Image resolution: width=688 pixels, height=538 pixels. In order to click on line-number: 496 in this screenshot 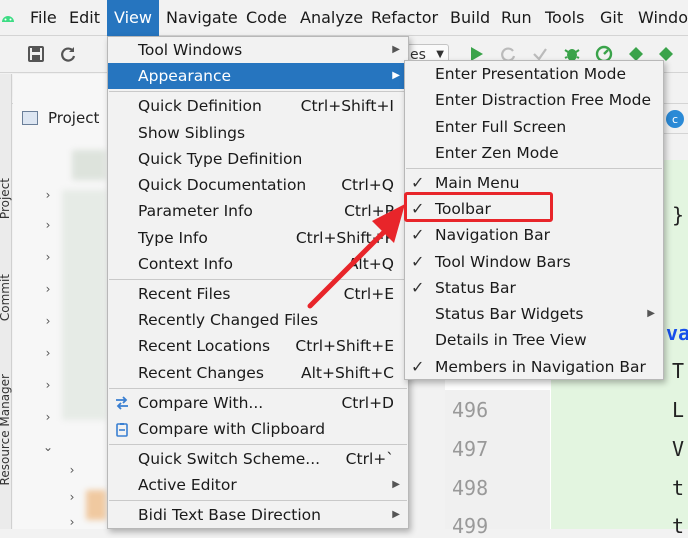, I will do `click(470, 410)`.